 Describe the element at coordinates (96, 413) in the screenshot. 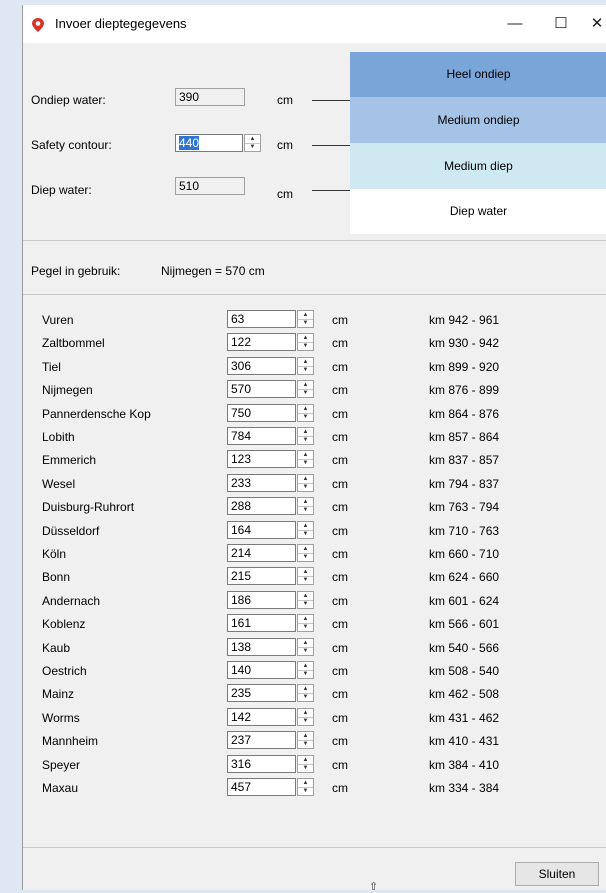

I see `station-name: Pannerdensche Kop` at that location.